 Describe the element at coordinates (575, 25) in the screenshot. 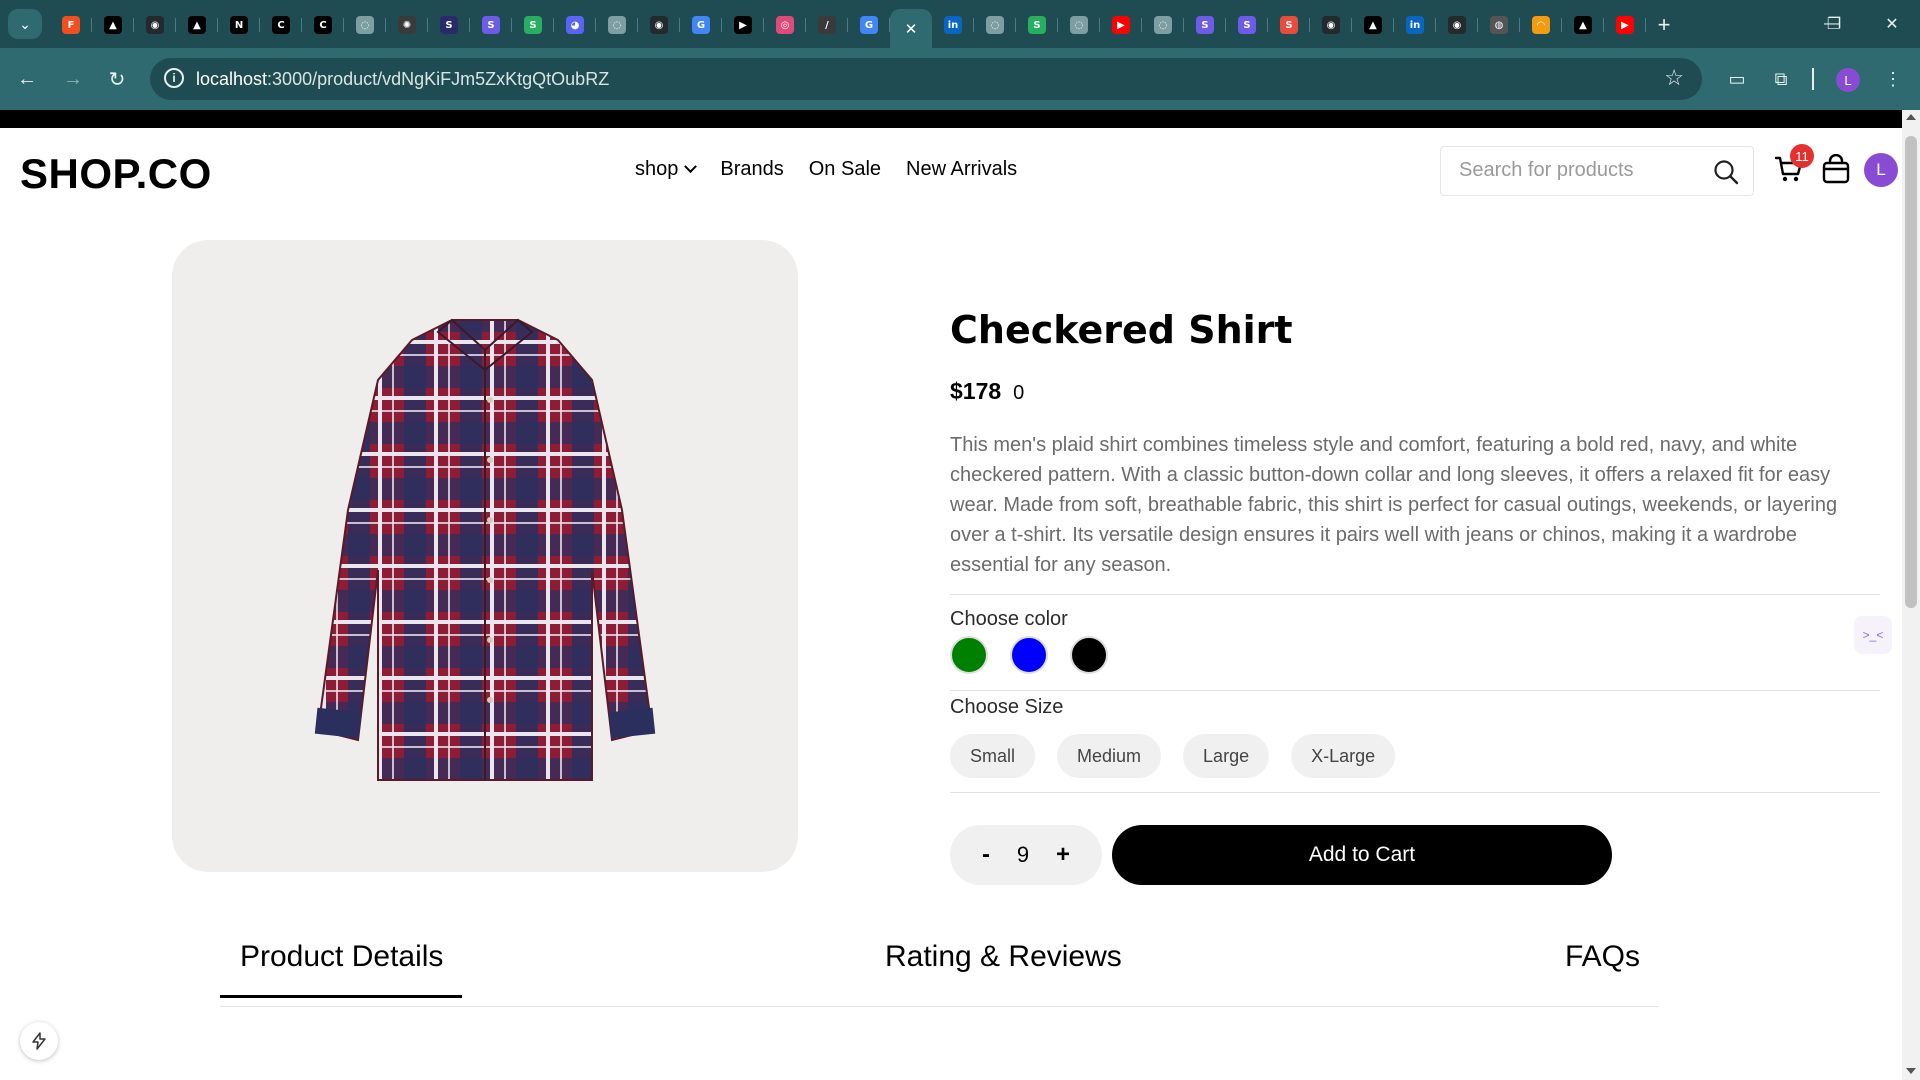

I see `browser-tab: ◕` at that location.